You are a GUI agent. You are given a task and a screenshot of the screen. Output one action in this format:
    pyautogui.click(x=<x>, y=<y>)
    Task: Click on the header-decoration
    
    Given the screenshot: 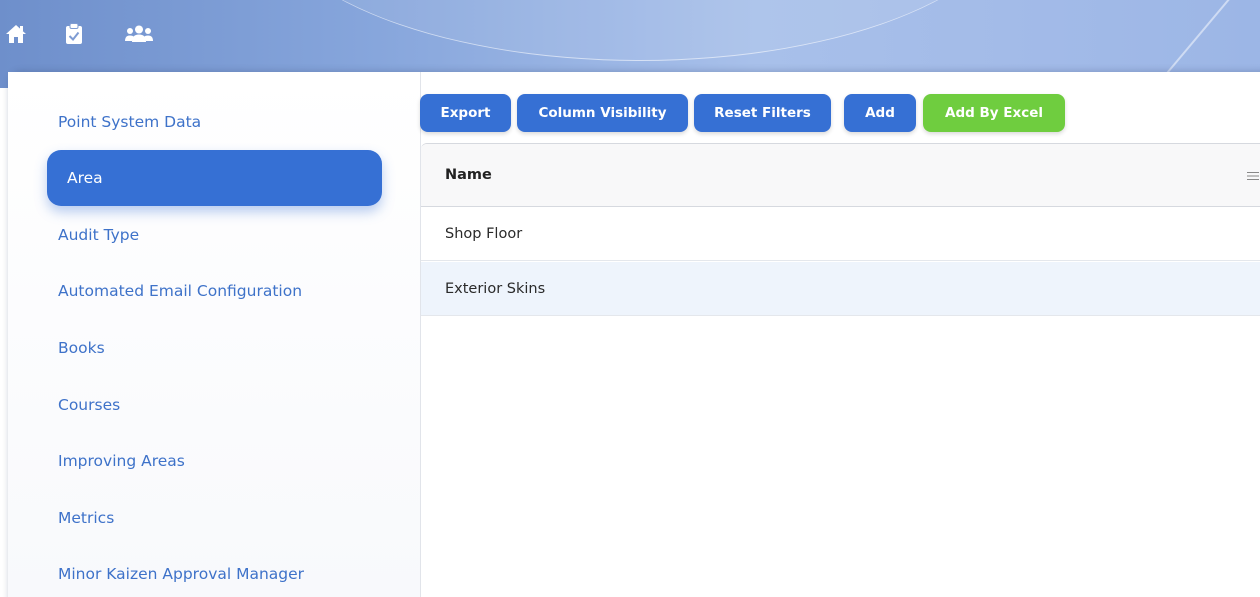 What is the action you would take?
    pyautogui.click(x=640, y=30)
    